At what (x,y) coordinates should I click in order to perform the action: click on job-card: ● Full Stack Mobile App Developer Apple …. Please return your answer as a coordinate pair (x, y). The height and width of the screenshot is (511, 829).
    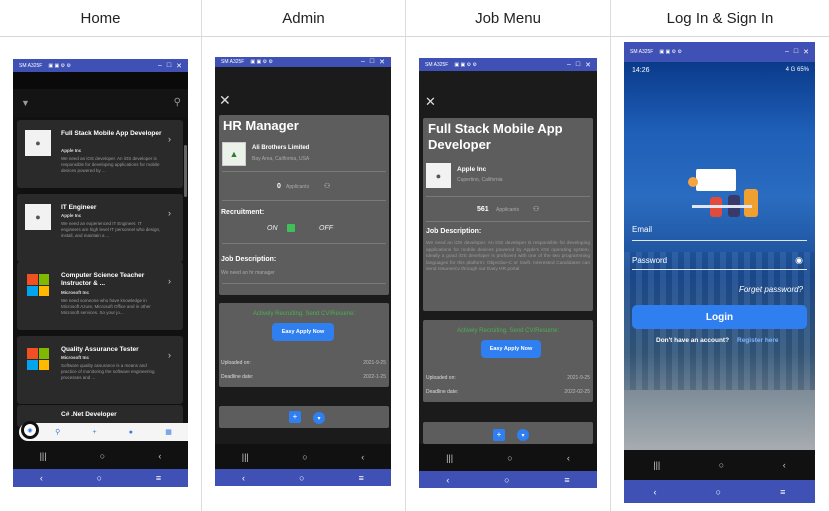
    Looking at the image, I should click on (100, 154).